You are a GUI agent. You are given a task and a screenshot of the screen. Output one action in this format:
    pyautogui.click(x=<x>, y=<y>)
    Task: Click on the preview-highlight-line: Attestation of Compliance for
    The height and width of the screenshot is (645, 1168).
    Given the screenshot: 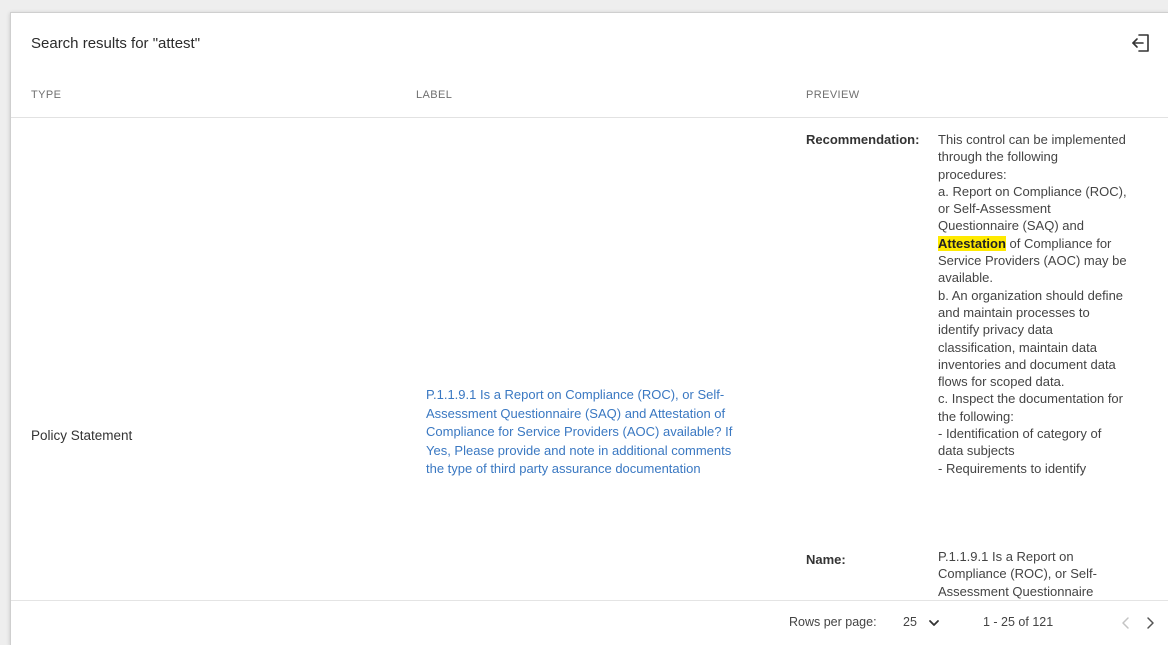 What is the action you would take?
    pyautogui.click(x=1049, y=243)
    